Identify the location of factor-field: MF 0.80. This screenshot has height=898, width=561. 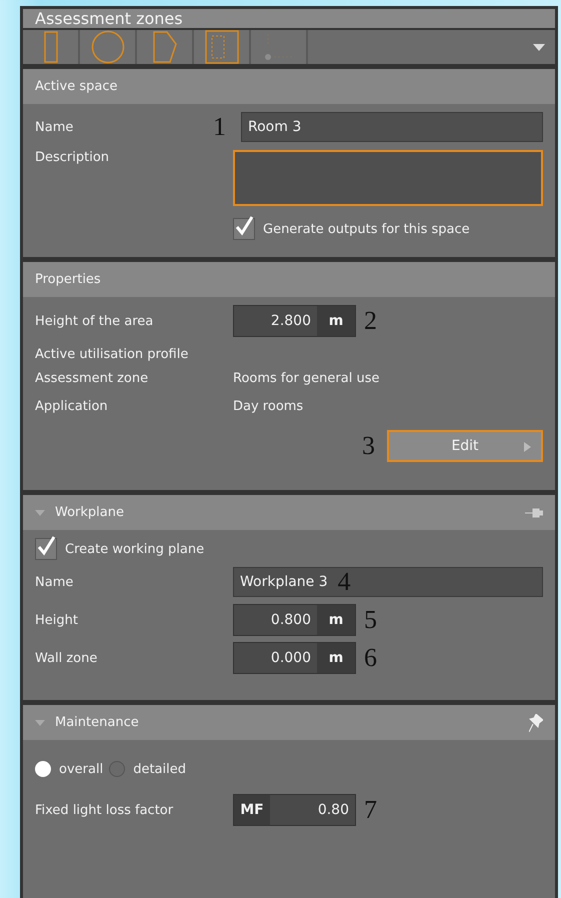
(294, 810).